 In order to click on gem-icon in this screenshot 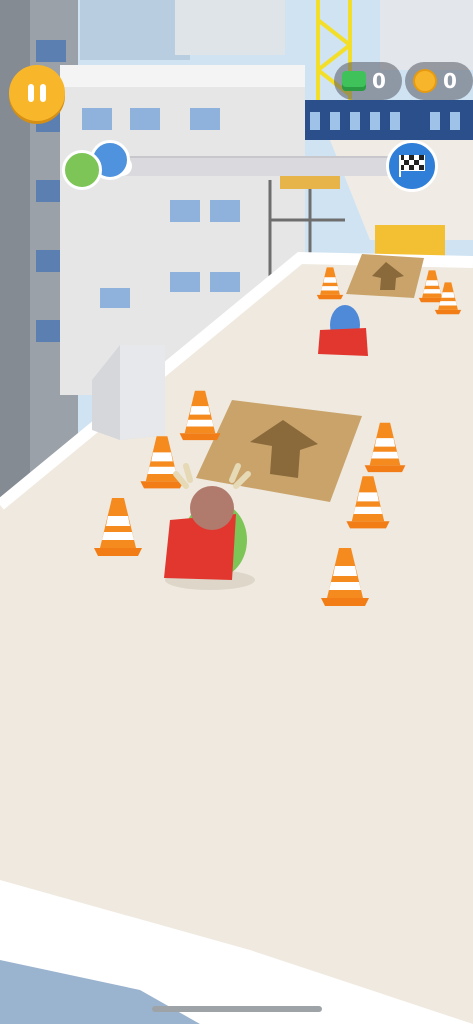, I will do `click(354, 81)`.